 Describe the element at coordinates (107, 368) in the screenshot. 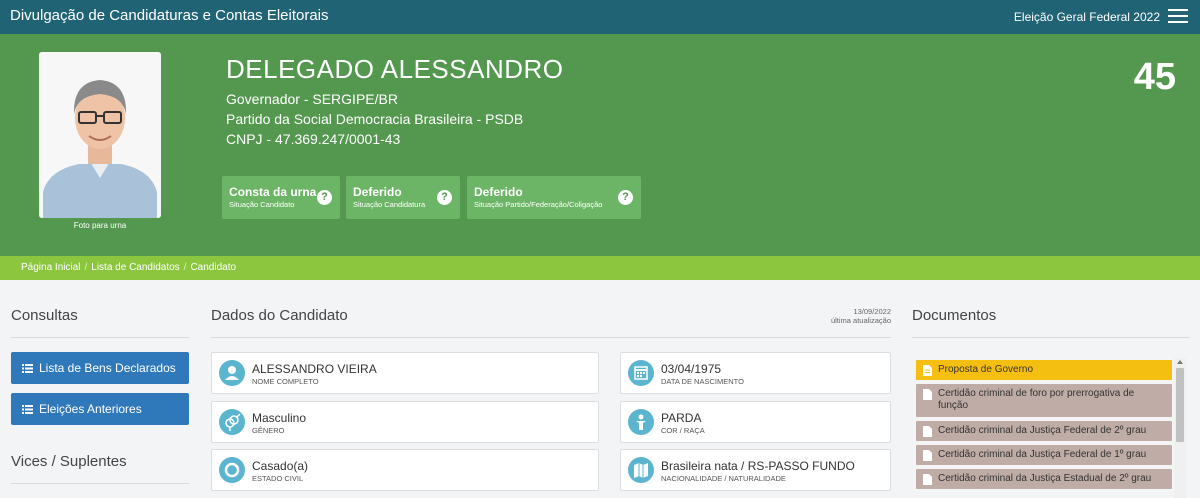

I see `bens-declarados-label: Lista de Bens Declarados` at that location.